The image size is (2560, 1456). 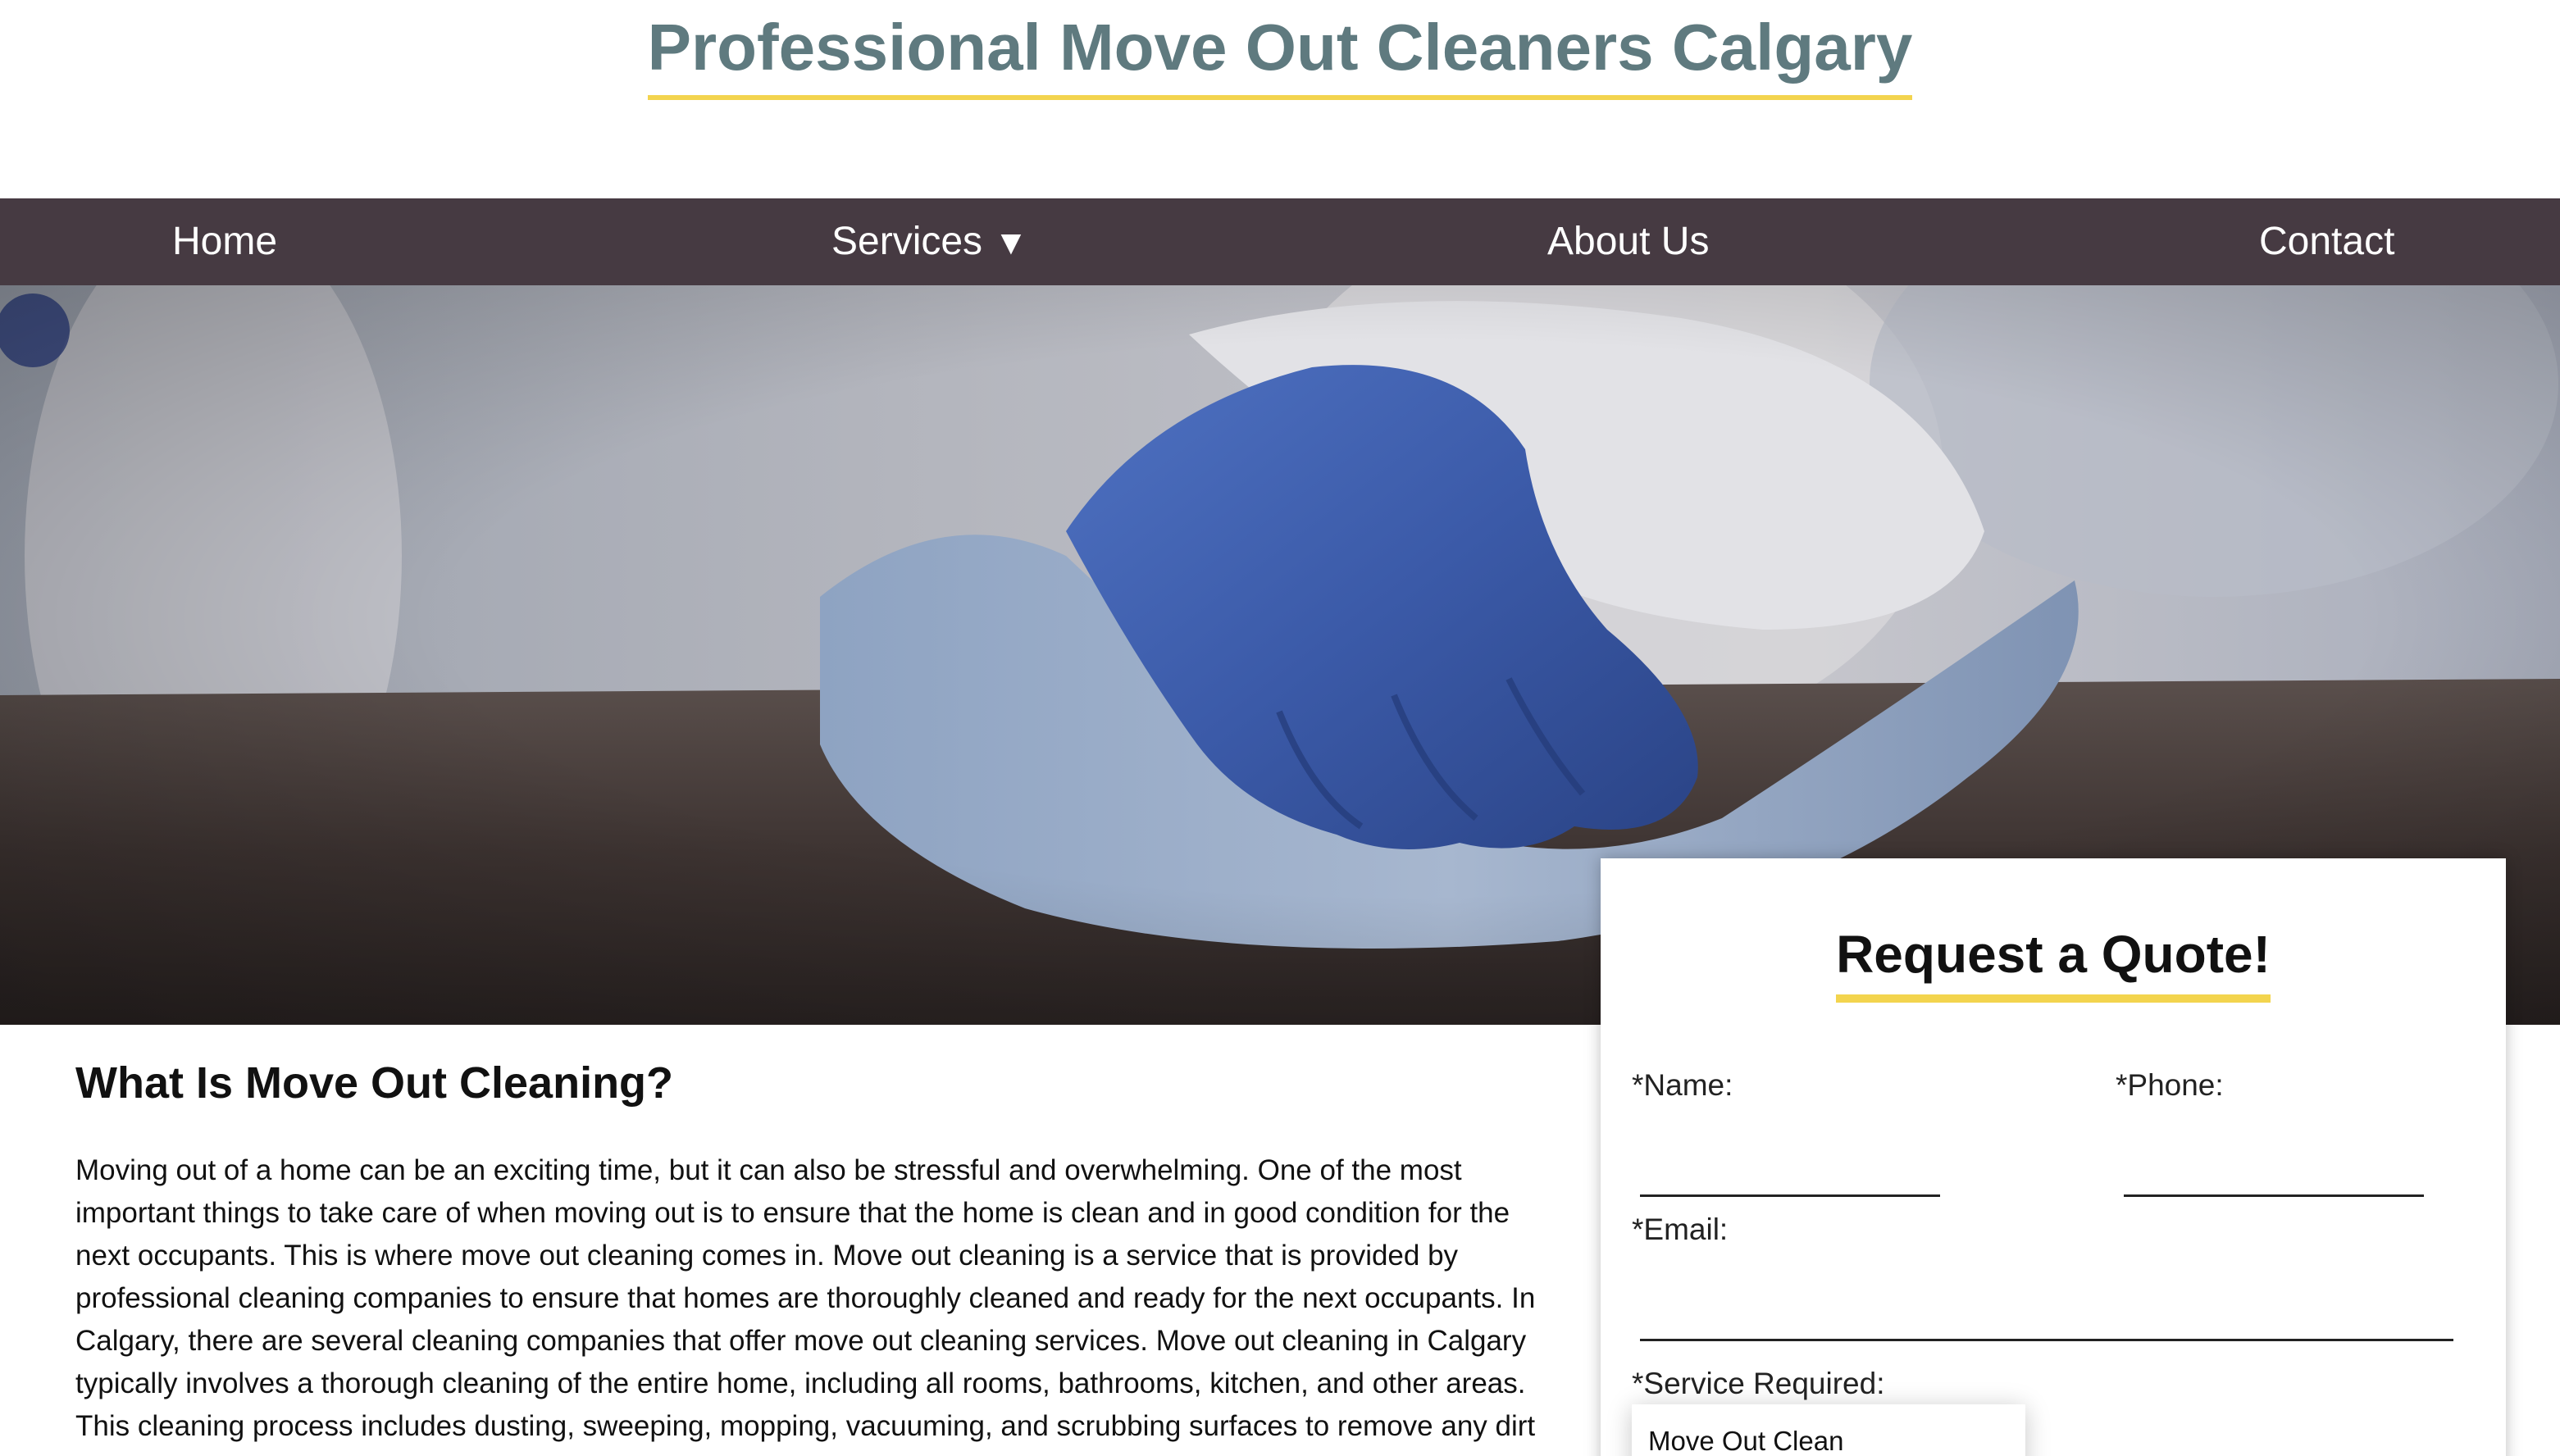 I want to click on quote-form-title: Request a Quote!, so click(x=2053, y=963).